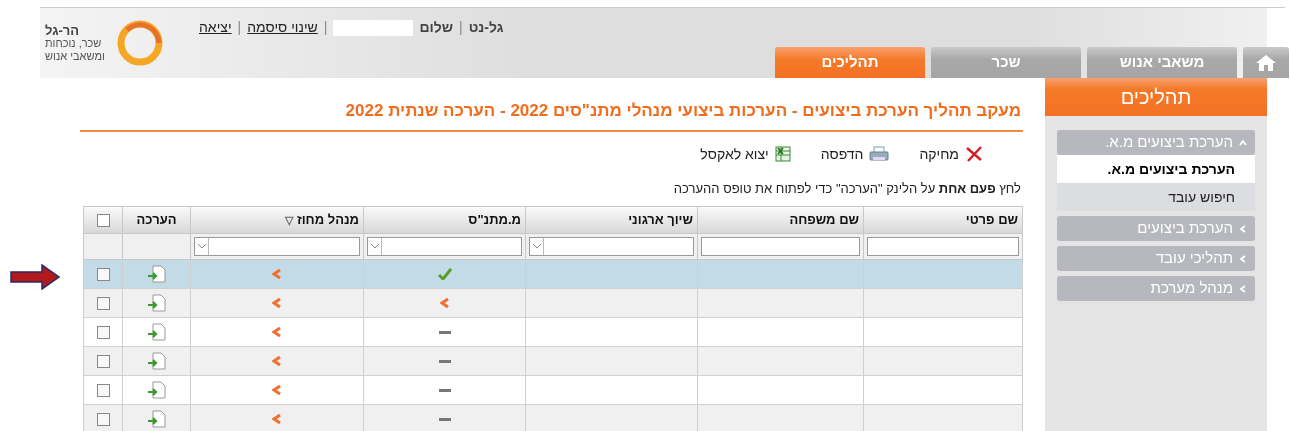 This screenshot has height=431, width=1290. Describe the element at coordinates (282, 27) in the screenshot. I see `header-link: שינוי סיסמה` at that location.